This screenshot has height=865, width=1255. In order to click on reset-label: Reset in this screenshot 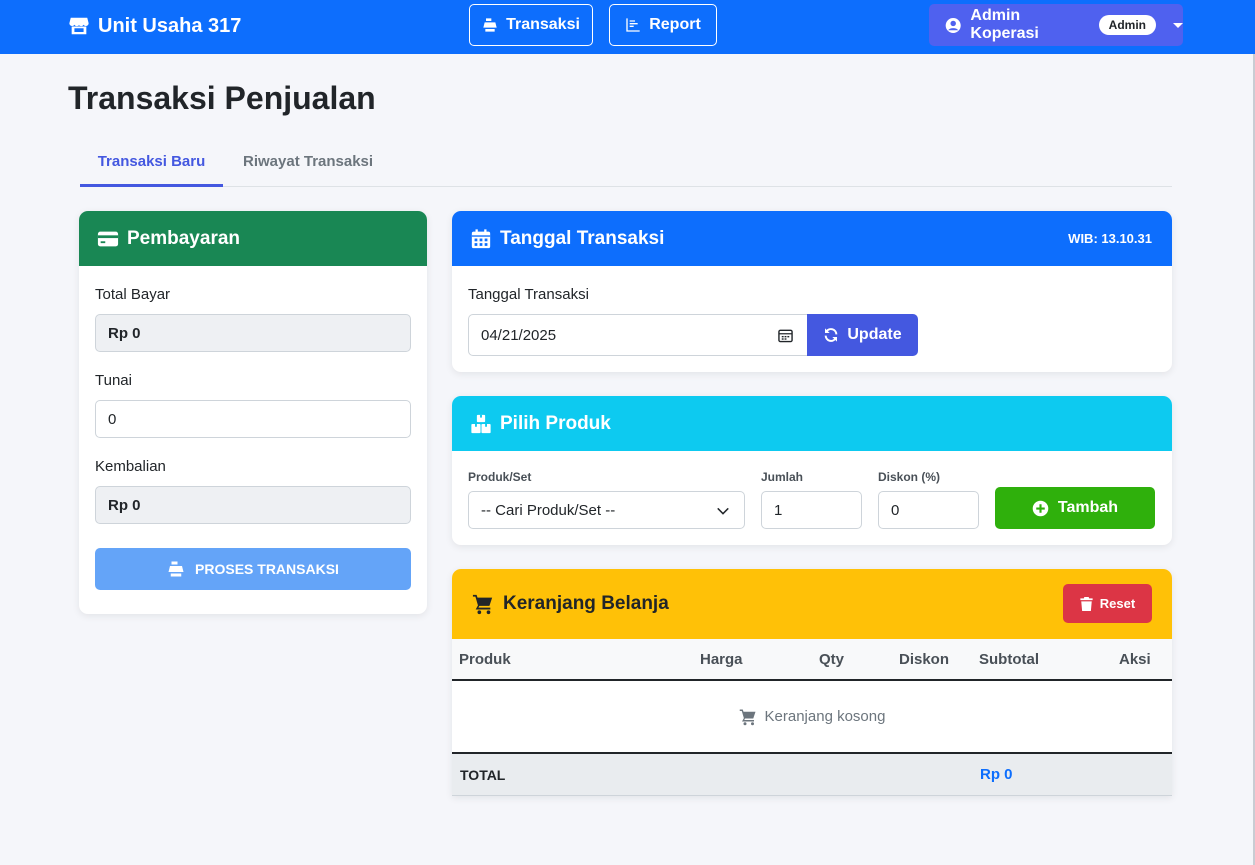, I will do `click(1117, 603)`.